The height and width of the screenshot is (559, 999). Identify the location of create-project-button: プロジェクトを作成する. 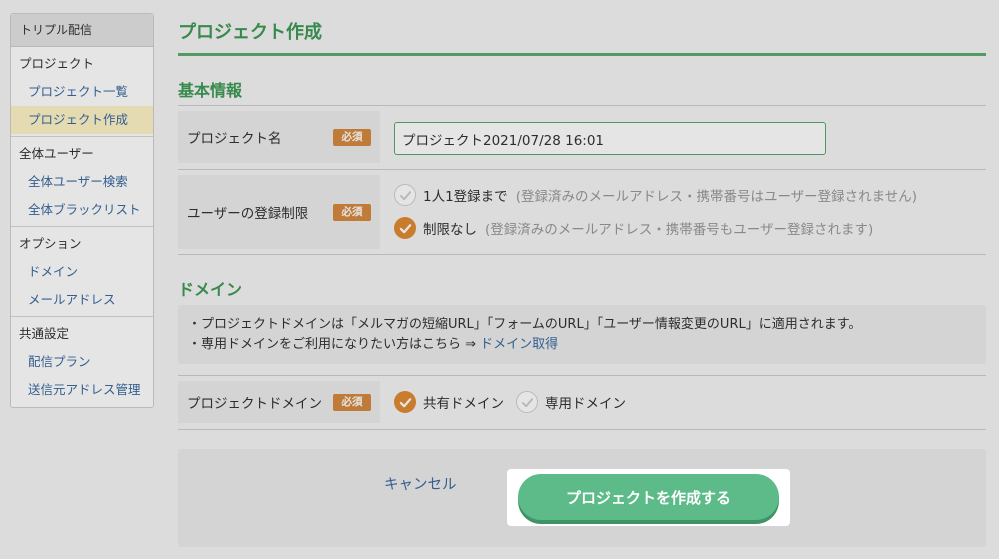
(648, 497).